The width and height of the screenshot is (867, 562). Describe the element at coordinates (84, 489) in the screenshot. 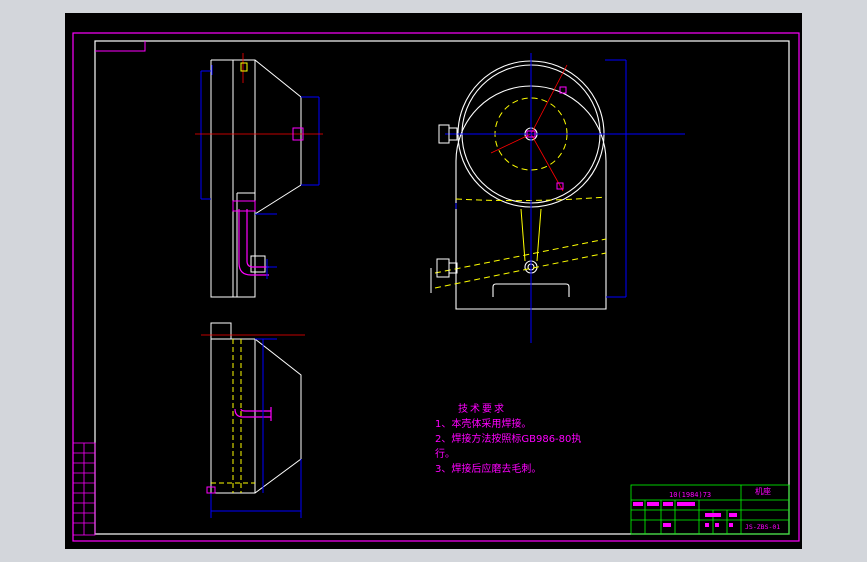

I see `revision-strip` at that location.